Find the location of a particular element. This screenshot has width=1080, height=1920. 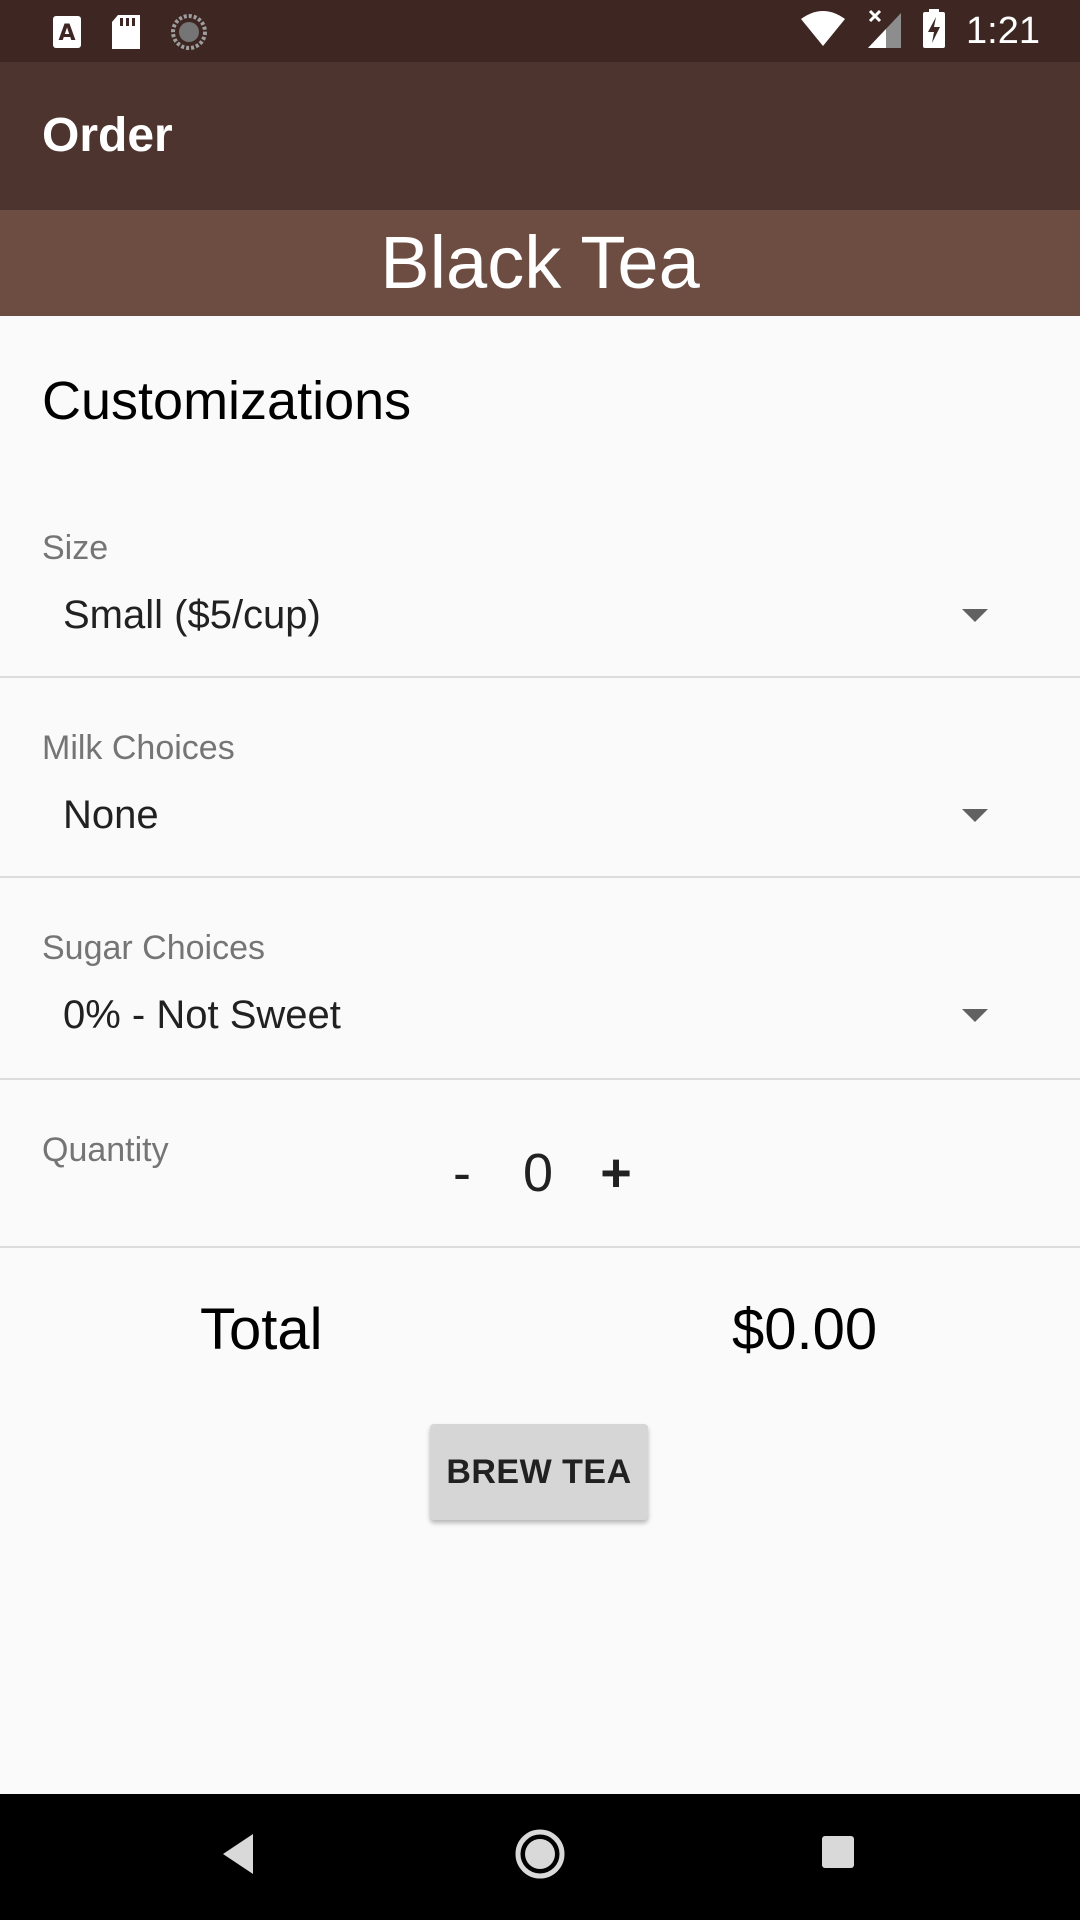

page-title: Order is located at coordinates (107, 135).